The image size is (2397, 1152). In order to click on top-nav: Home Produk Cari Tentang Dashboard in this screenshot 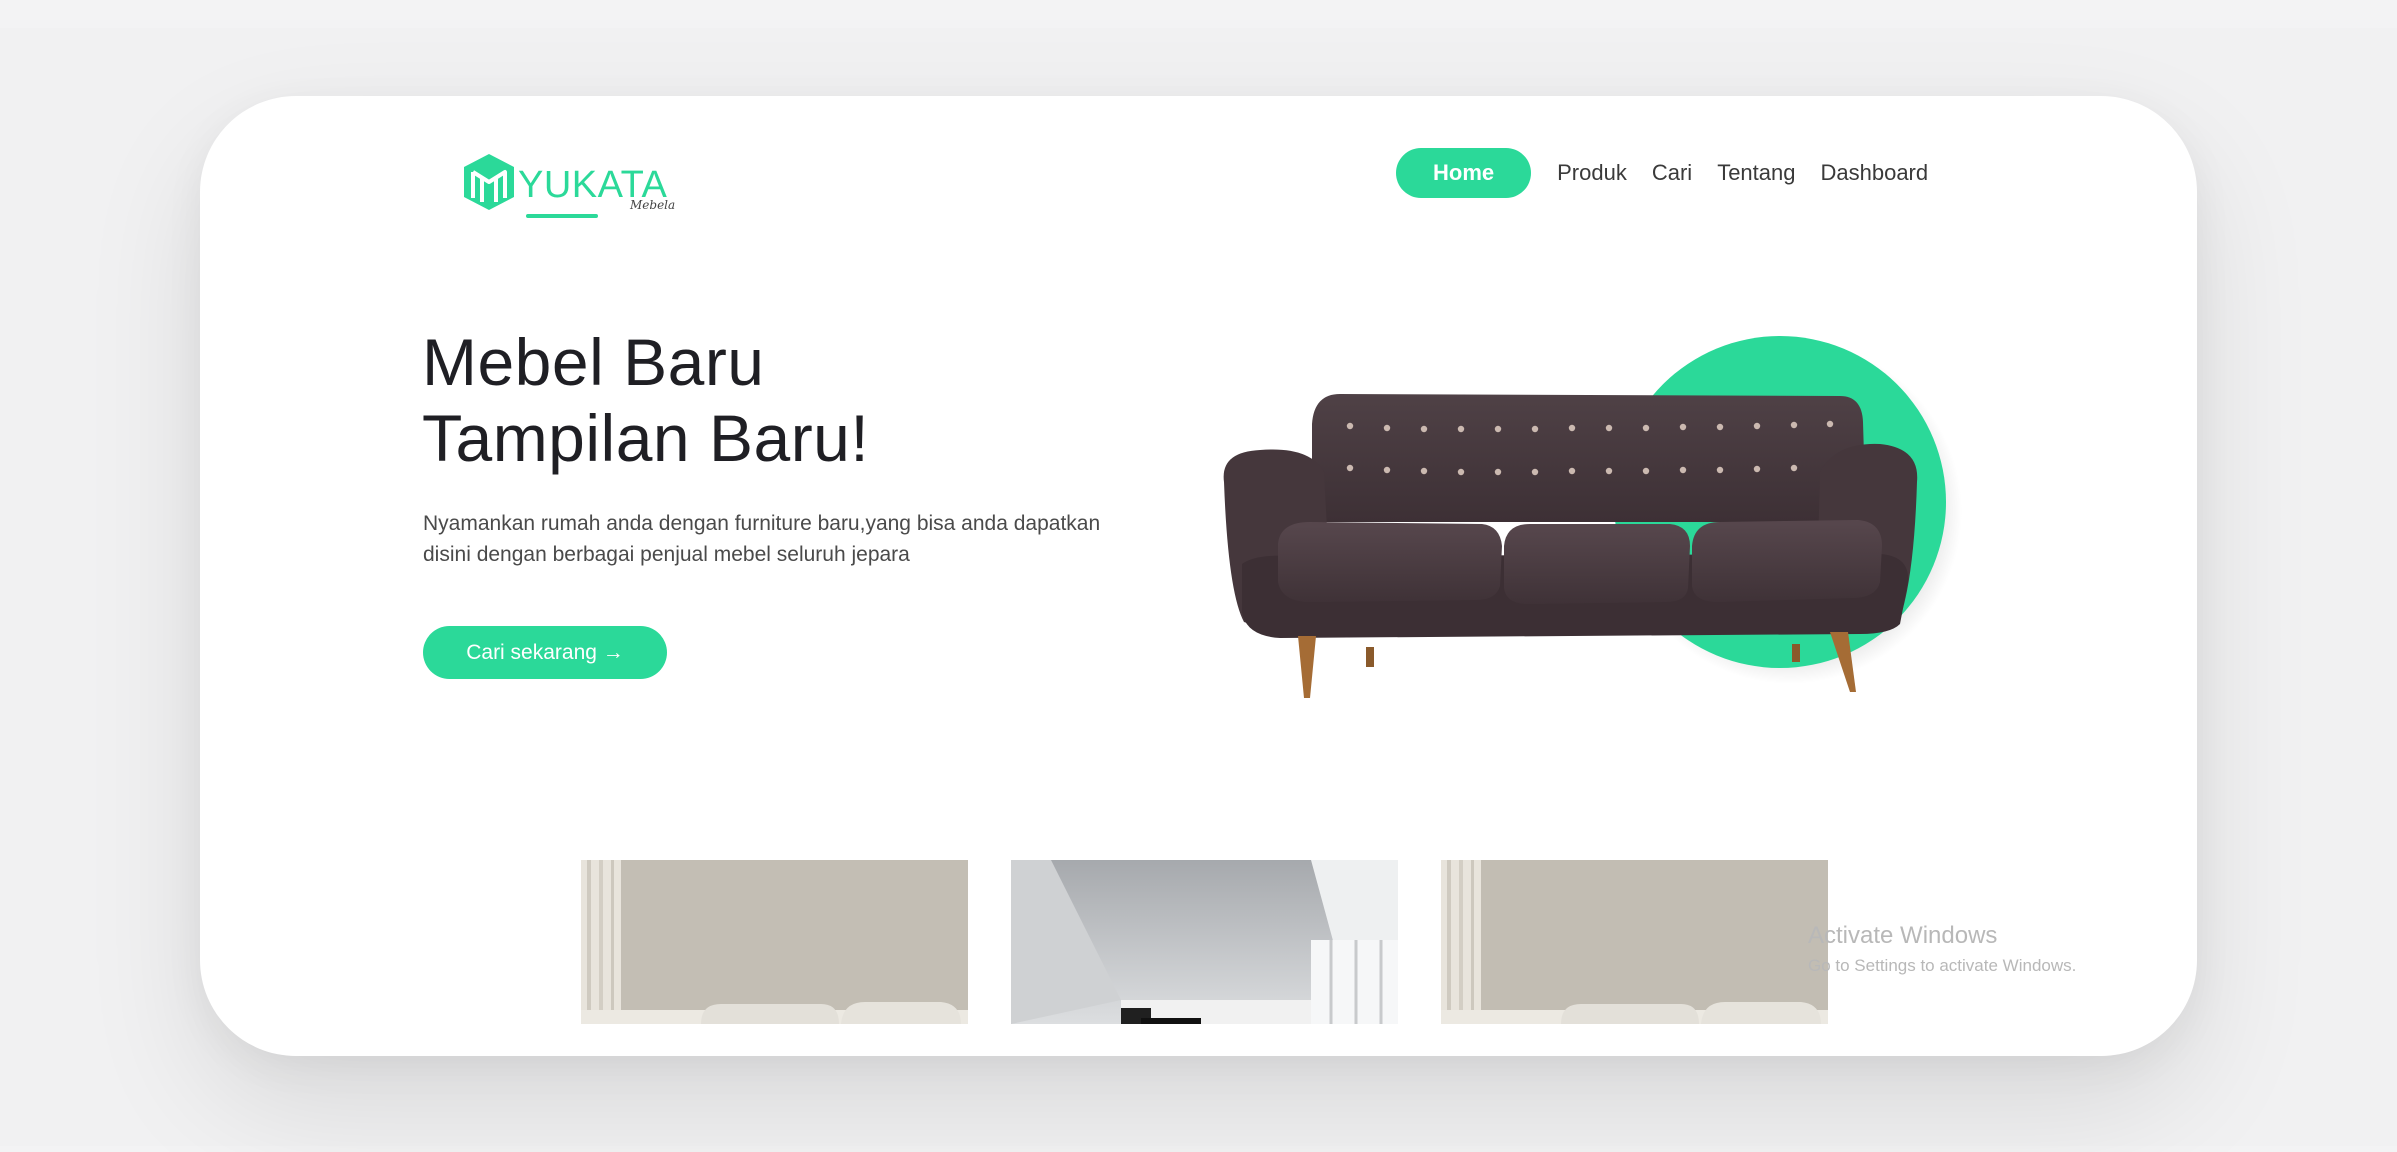, I will do `click(1674, 173)`.